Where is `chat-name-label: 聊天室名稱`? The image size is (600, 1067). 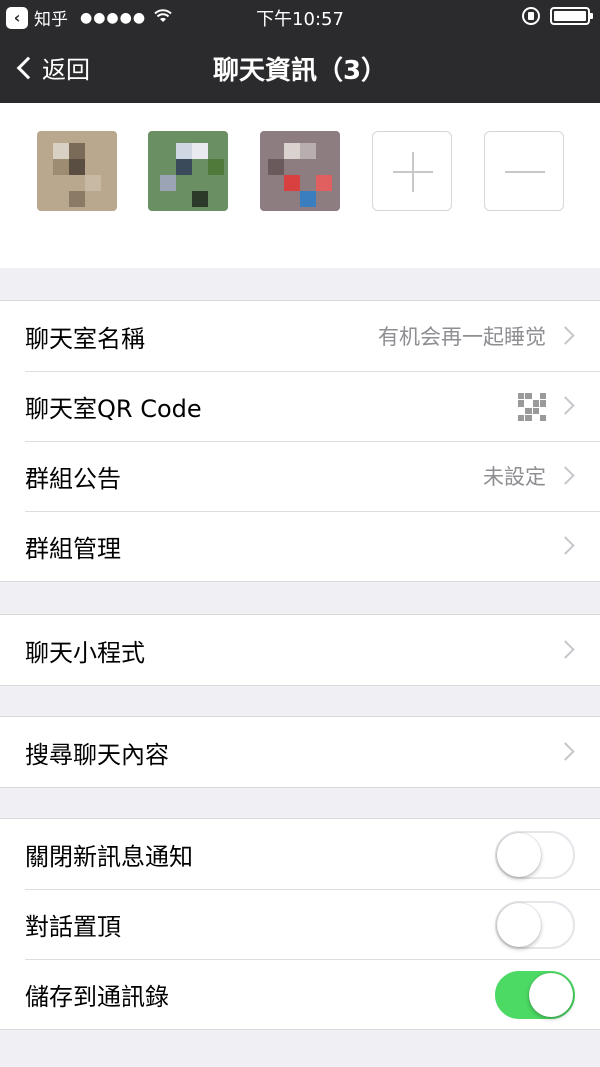
chat-name-label: 聊天室名稱 is located at coordinates (85, 338).